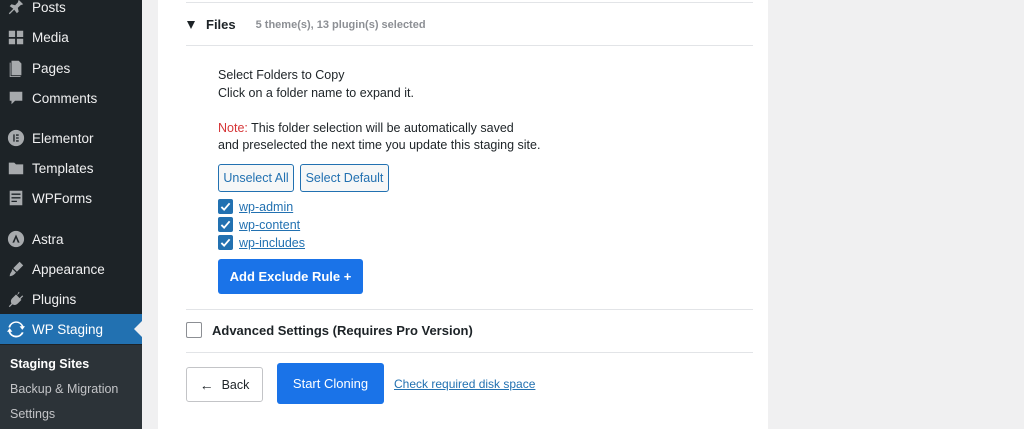 This screenshot has width=1024, height=429. Describe the element at coordinates (191, 24) in the screenshot. I see `caret-down-icon` at that location.